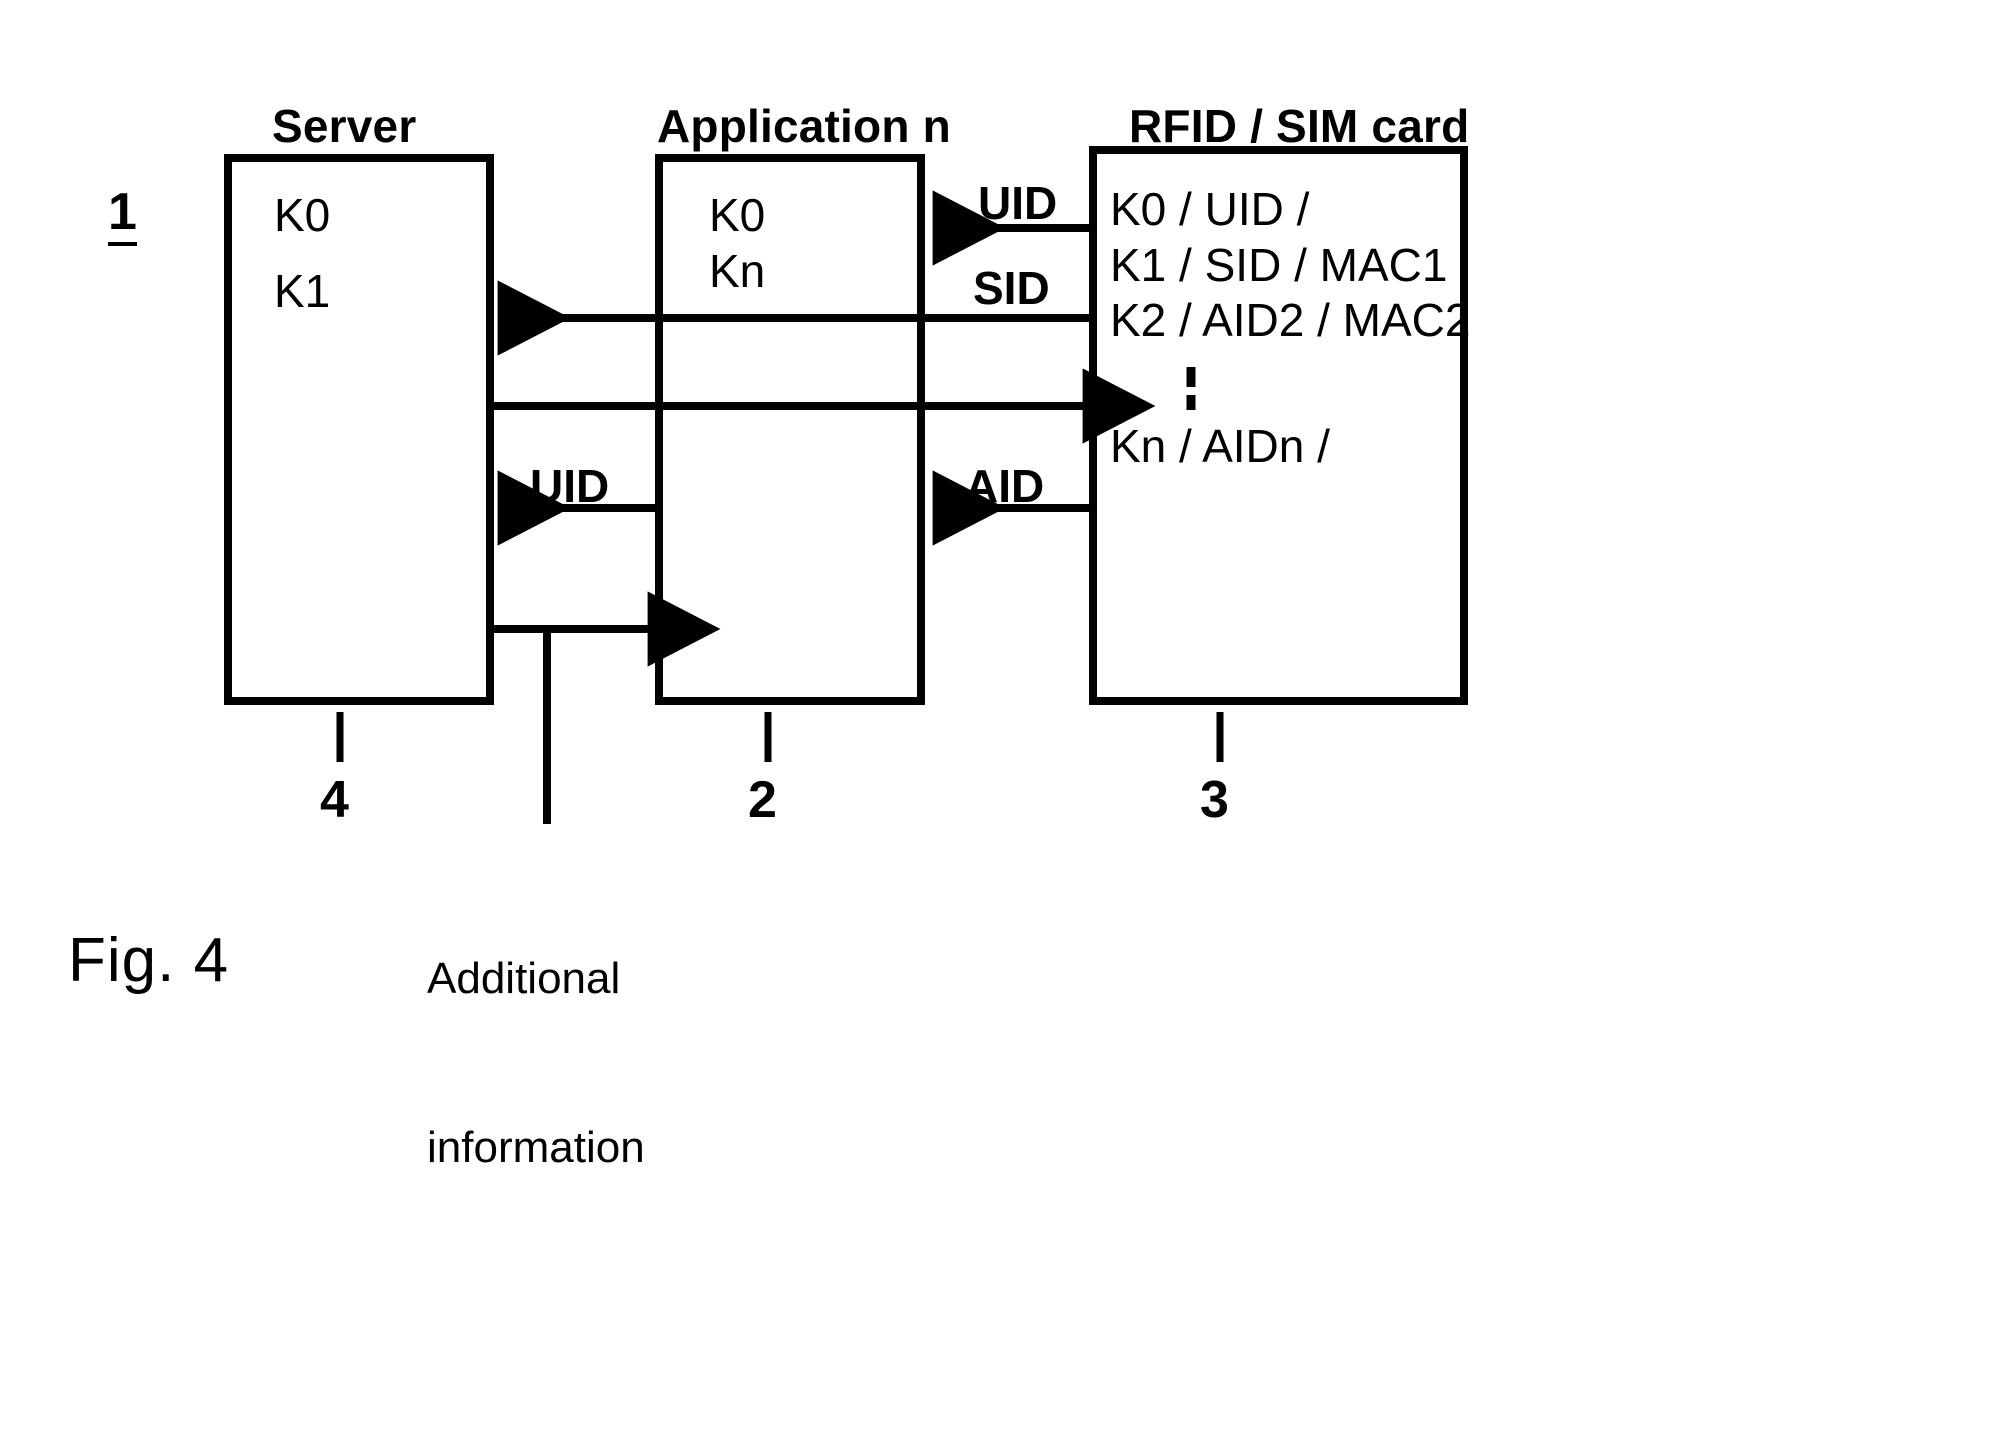  I want to click on rfid-sim-card-box-title: RFID / SIM card, so click(1299, 126).